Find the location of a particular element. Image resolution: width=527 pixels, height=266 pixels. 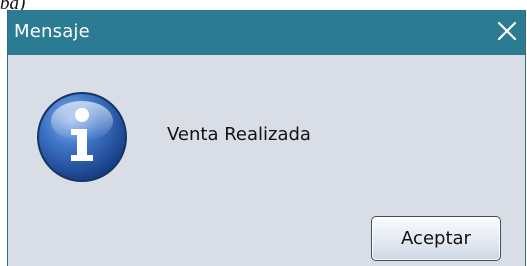

window-title: Mensaje is located at coordinates (52, 31).